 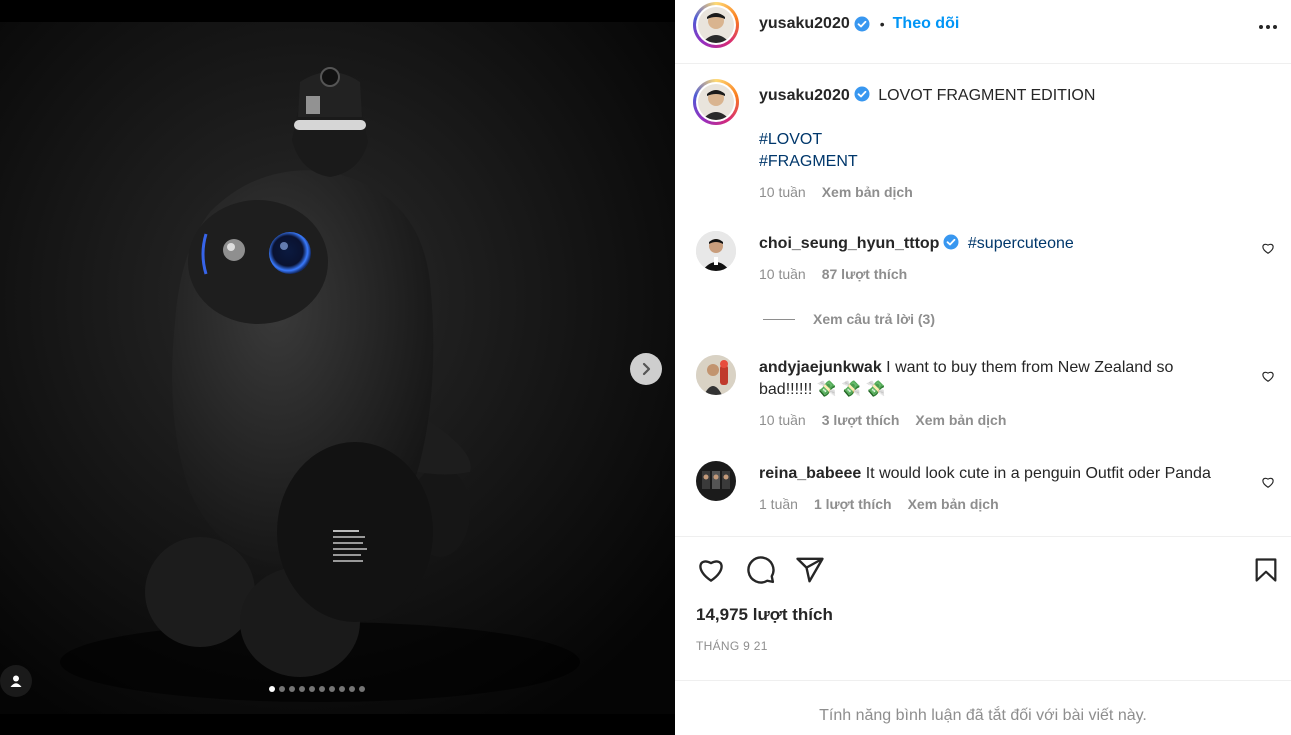 I want to click on tagged-users-button, so click(x=16, y=681).